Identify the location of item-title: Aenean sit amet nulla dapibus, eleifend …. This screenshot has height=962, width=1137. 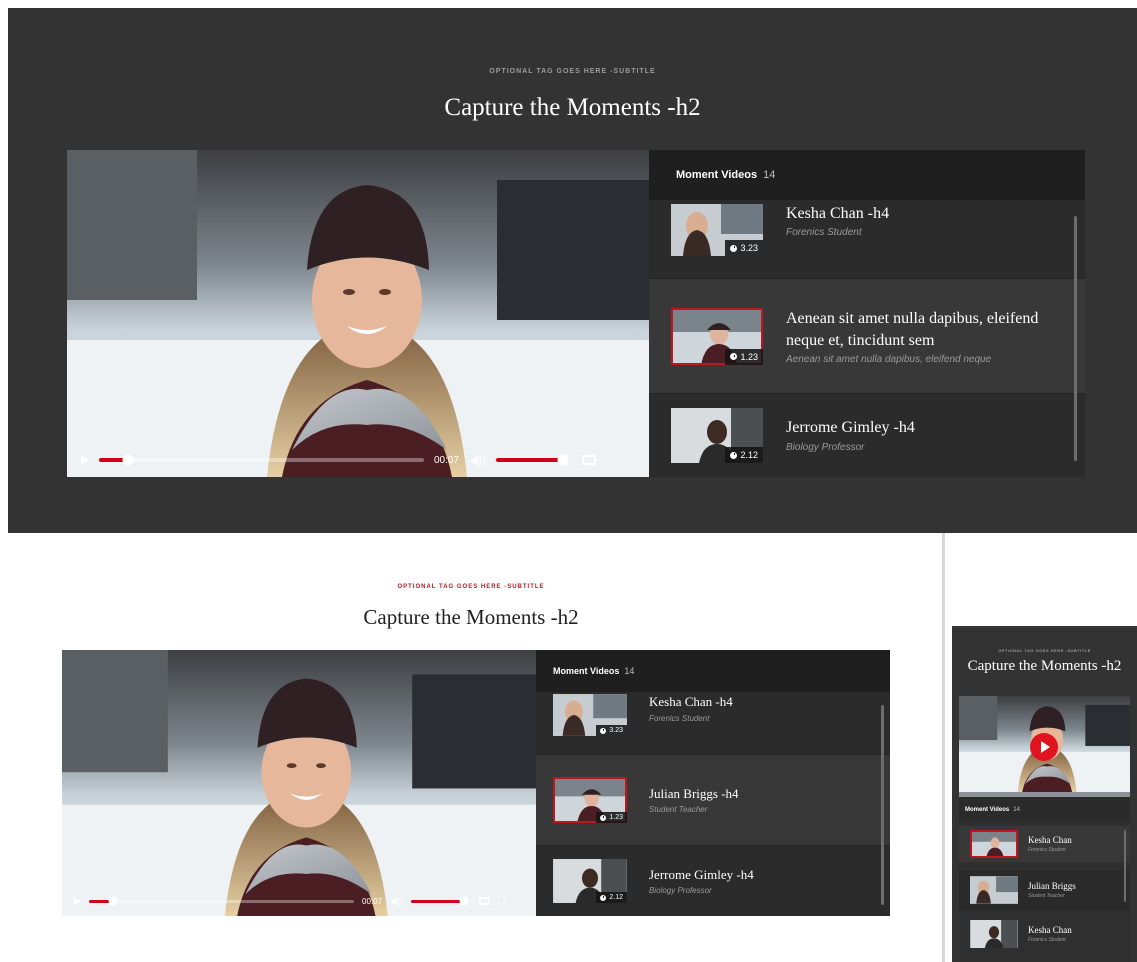
(912, 329).